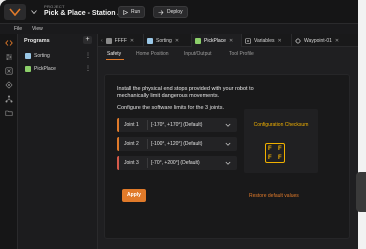 The width and height of the screenshot is (366, 249). I want to click on tab-label: Variables, so click(264, 40).